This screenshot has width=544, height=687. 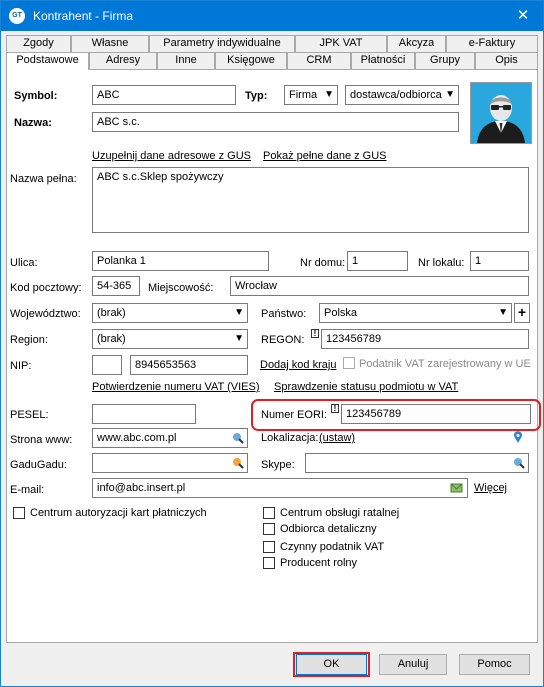 What do you see at coordinates (341, 43) in the screenshot?
I see `tab-jpk-vat: JPK VAT` at bounding box center [341, 43].